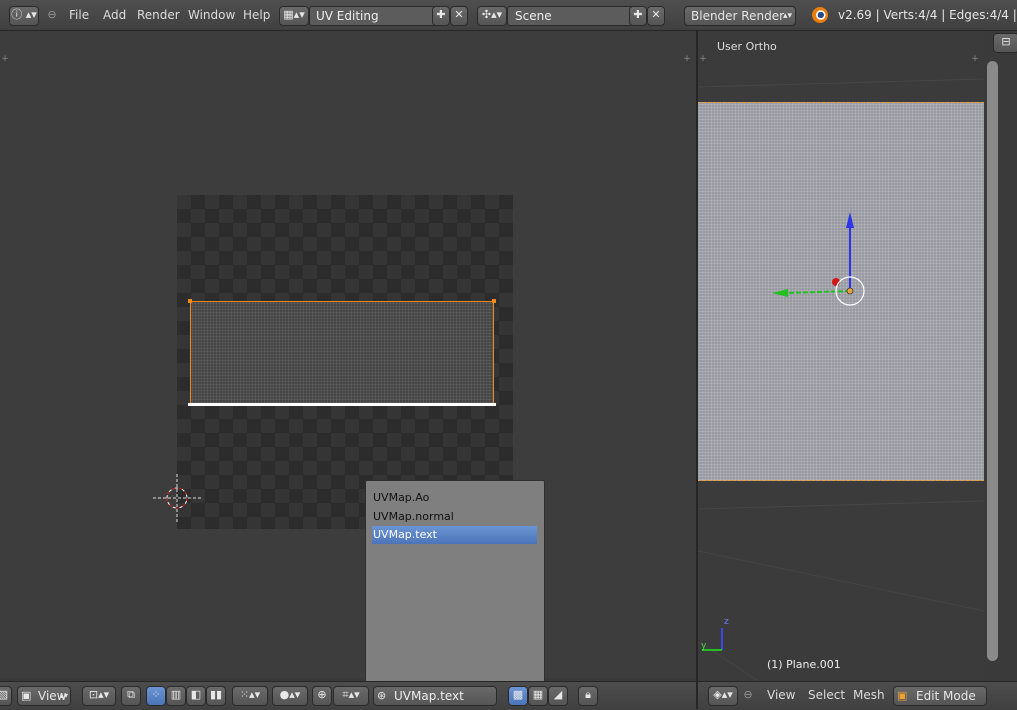  I want to click on lock-icon: 🔒︎, so click(588, 696).